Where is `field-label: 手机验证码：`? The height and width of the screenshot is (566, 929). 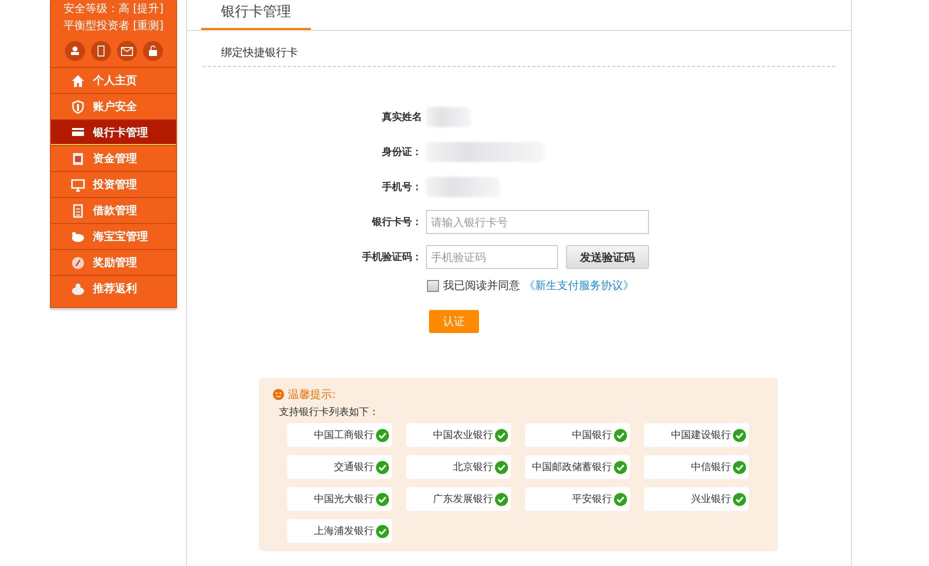 field-label: 手机验证码： is located at coordinates (392, 257).